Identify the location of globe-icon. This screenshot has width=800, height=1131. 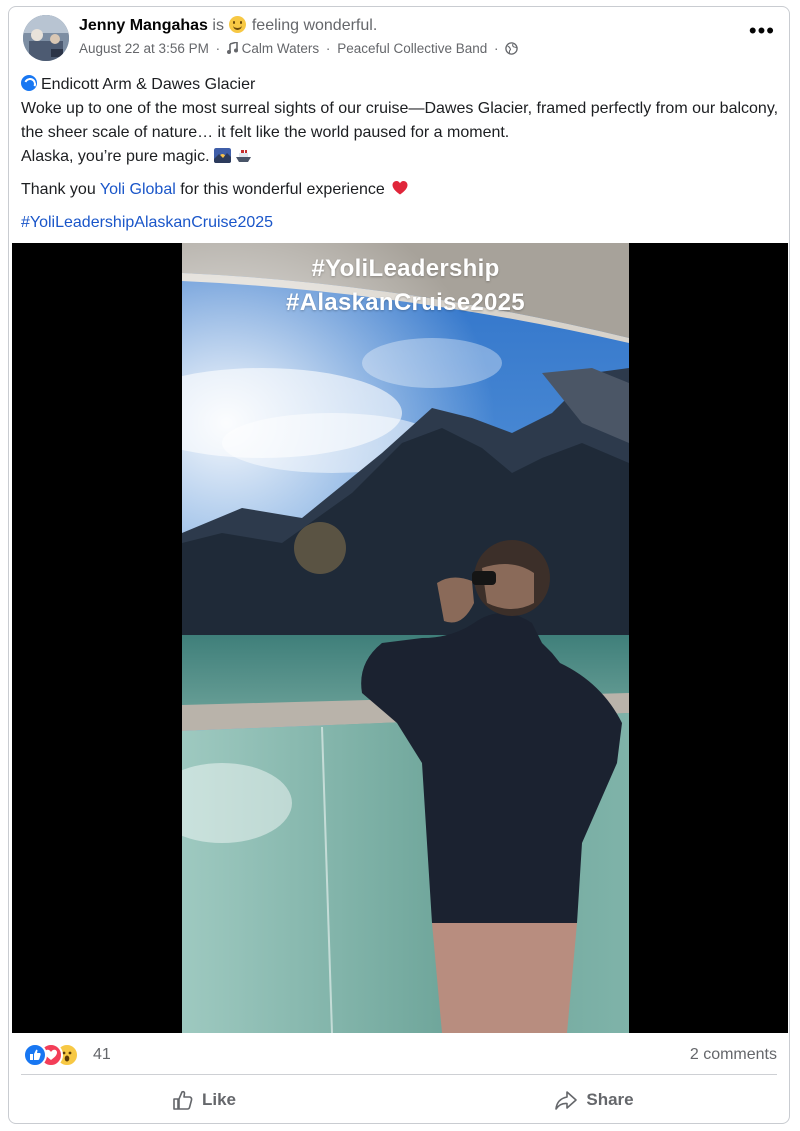
(512, 48).